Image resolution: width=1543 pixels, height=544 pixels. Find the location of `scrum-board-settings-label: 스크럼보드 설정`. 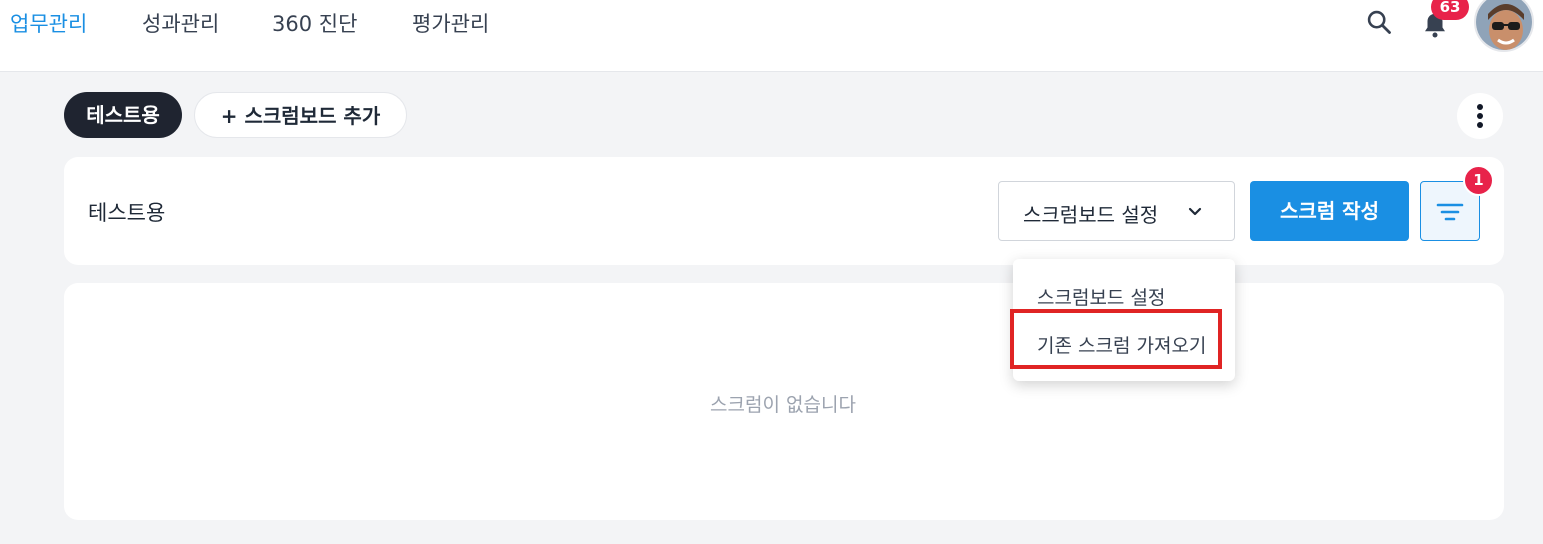

scrum-board-settings-label: 스크럼보드 설정 is located at coordinates (1091, 215).